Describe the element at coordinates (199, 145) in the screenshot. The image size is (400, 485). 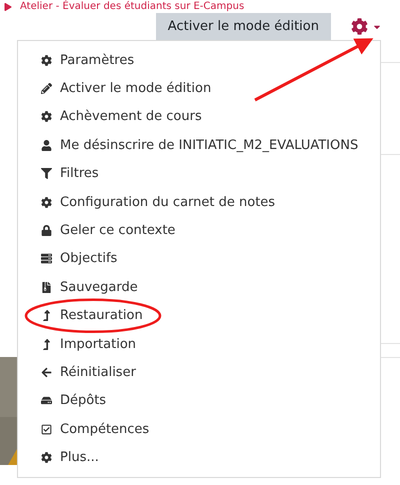
I see `menu-item: Me désinscrire de INITIATIC_M2_EVALUATIONS` at that location.